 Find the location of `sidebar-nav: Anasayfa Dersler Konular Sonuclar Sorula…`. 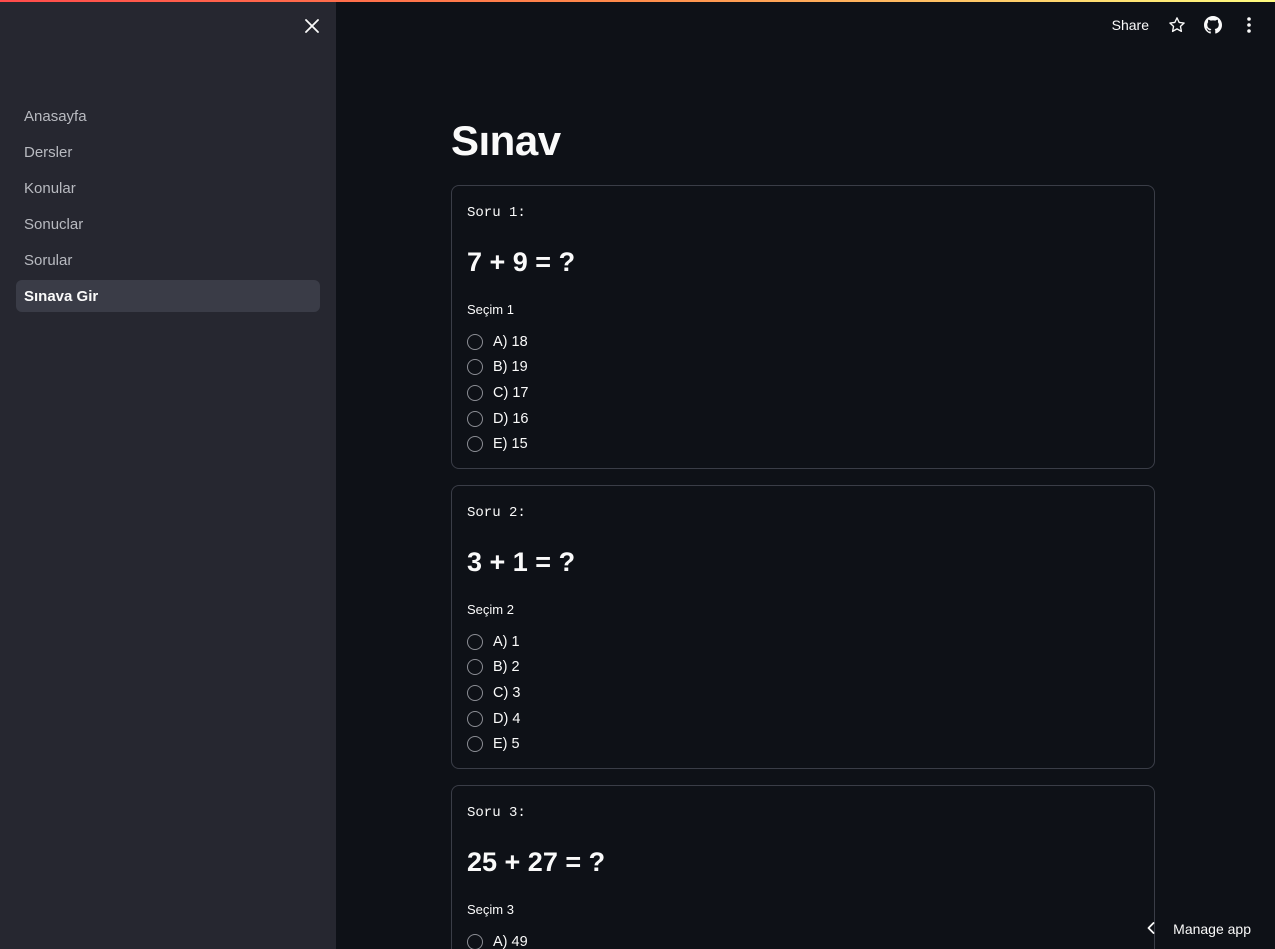

sidebar-nav: Anasayfa Dersler Konular Sonuclar Sorula… is located at coordinates (168, 208).